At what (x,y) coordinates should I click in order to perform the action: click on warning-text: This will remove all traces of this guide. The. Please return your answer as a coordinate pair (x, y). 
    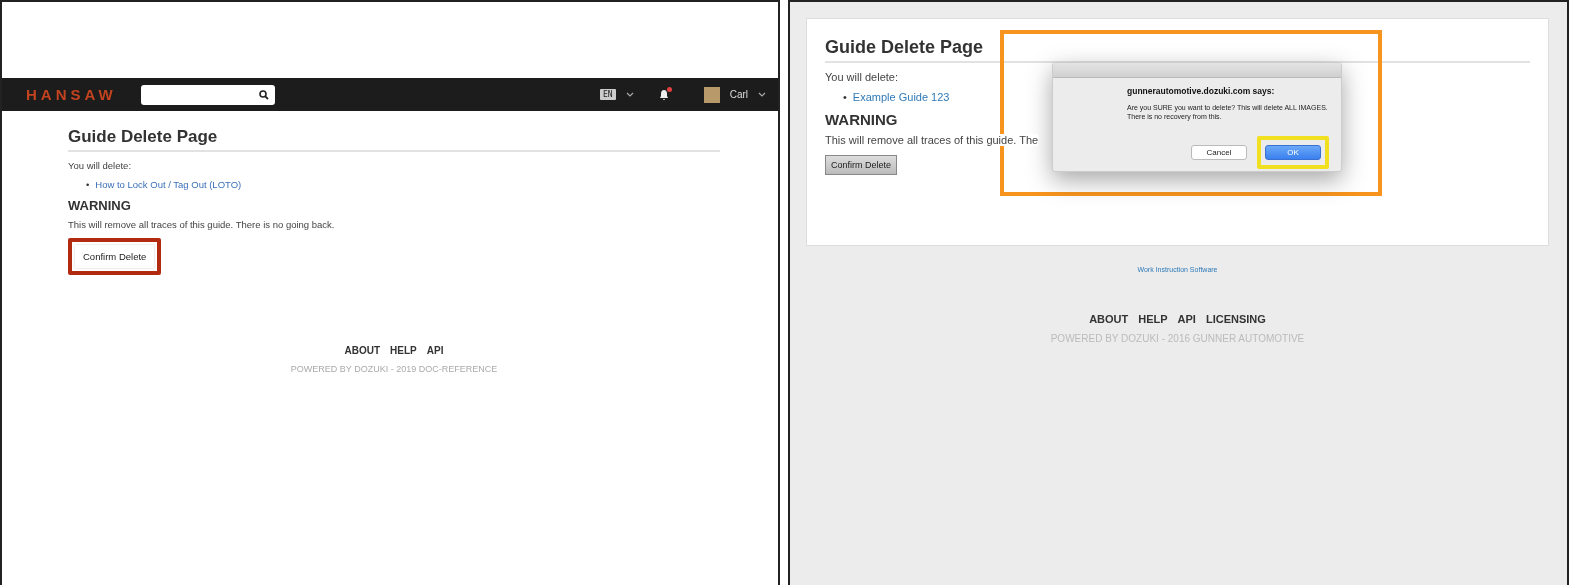
    Looking at the image, I should click on (932, 140).